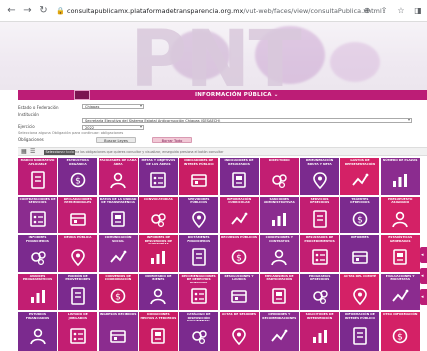 The height and width of the screenshot is (351, 427). Describe the element at coordinates (279, 200) in the screenshot. I see `tile-title: SANCIONES ADMINISTRATIVAS` at that location.